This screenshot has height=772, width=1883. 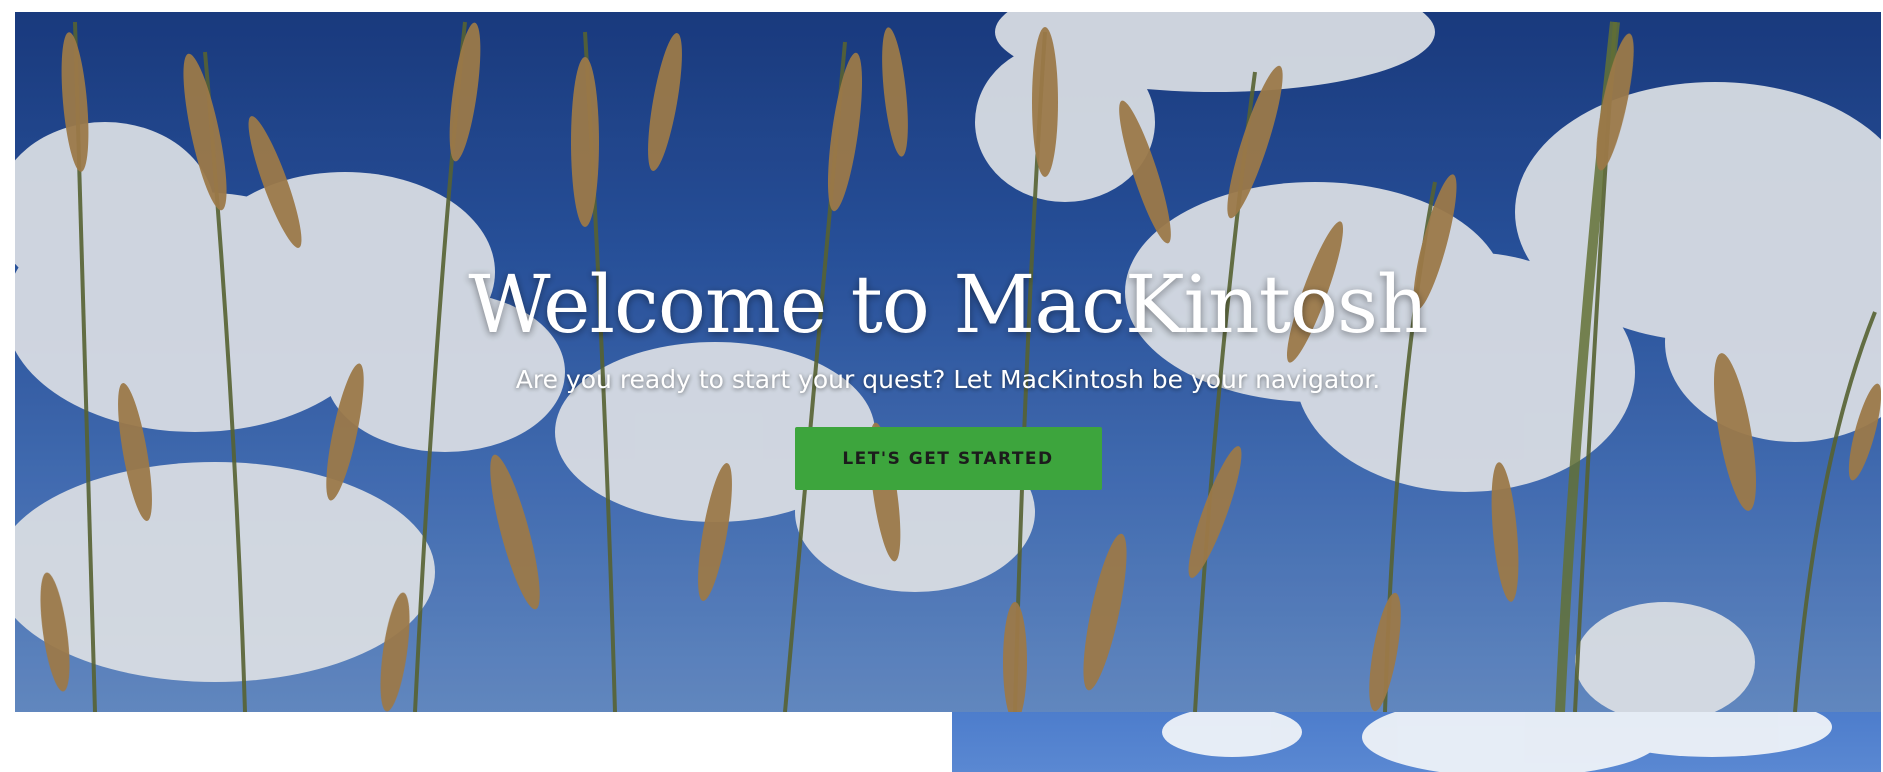 I want to click on get-started-button: LET'S GET STARTED, so click(x=948, y=458).